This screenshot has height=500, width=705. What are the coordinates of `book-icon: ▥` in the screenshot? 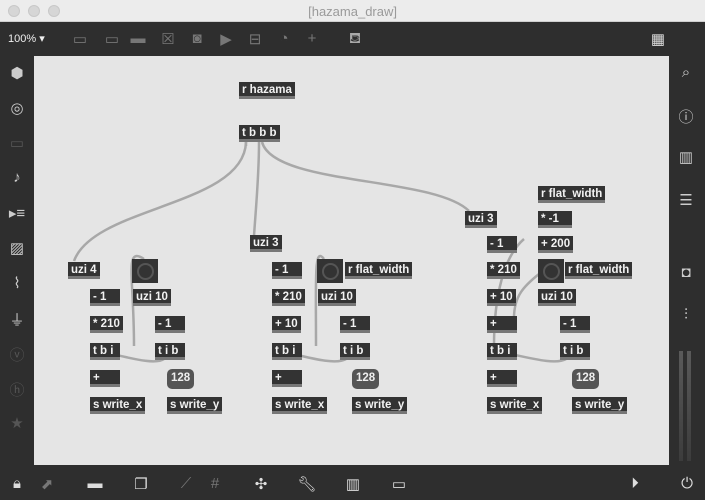 It's located at (686, 157).